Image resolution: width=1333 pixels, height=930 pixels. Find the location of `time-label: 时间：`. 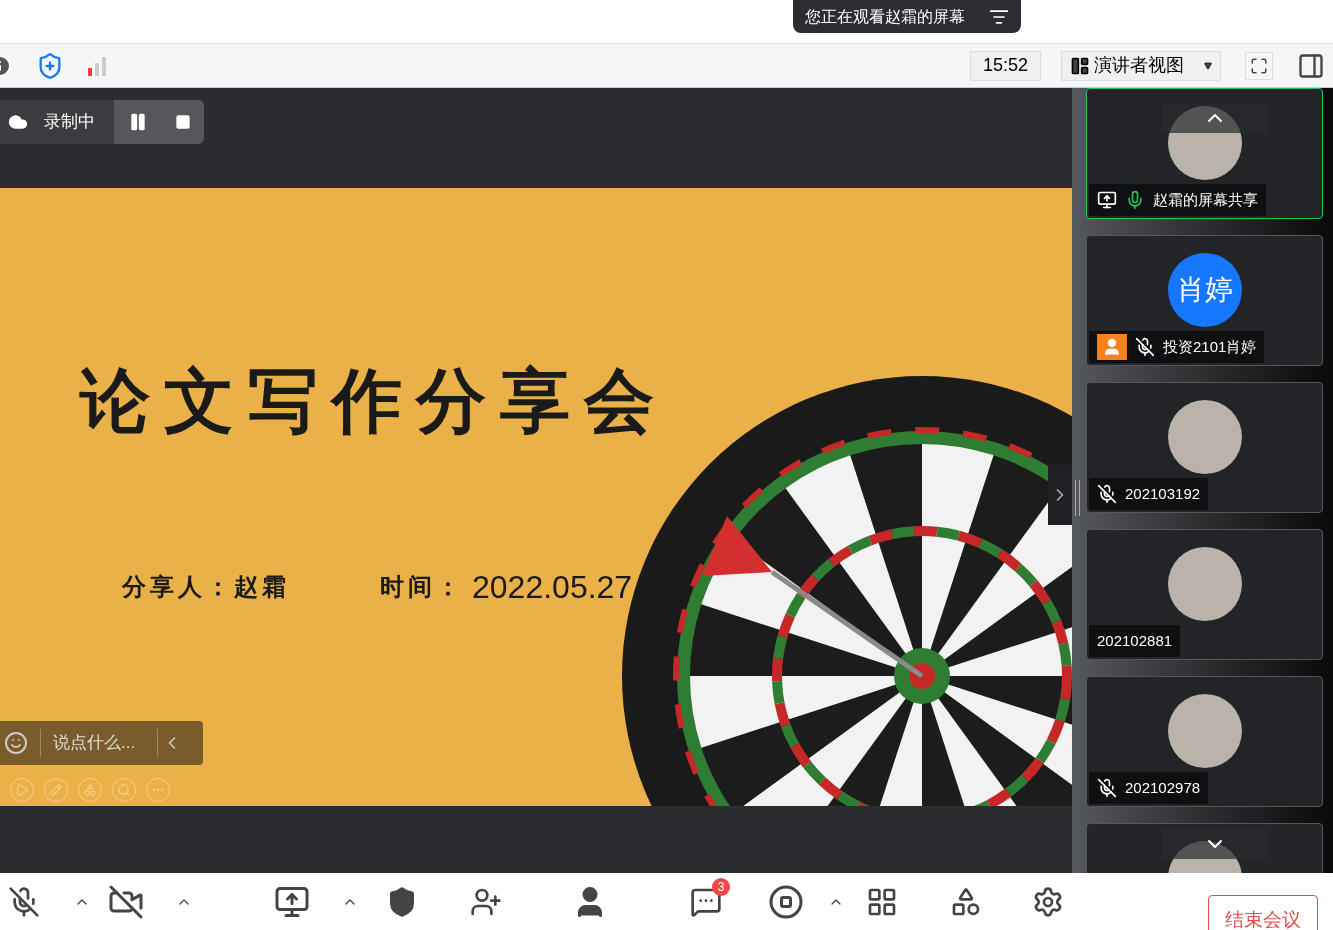

time-label: 时间： is located at coordinates (422, 587).